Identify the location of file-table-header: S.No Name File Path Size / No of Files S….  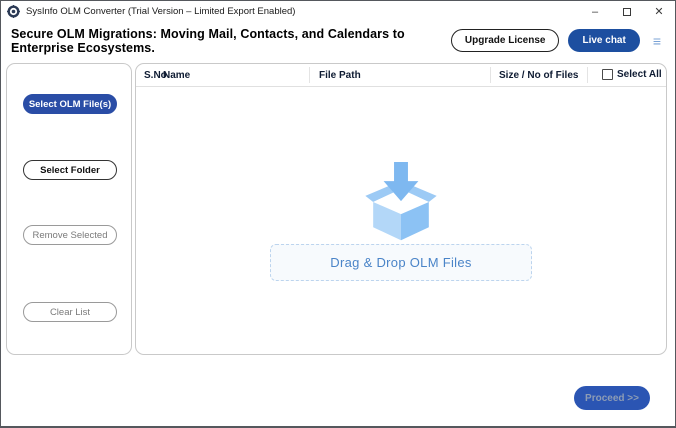
(401, 75).